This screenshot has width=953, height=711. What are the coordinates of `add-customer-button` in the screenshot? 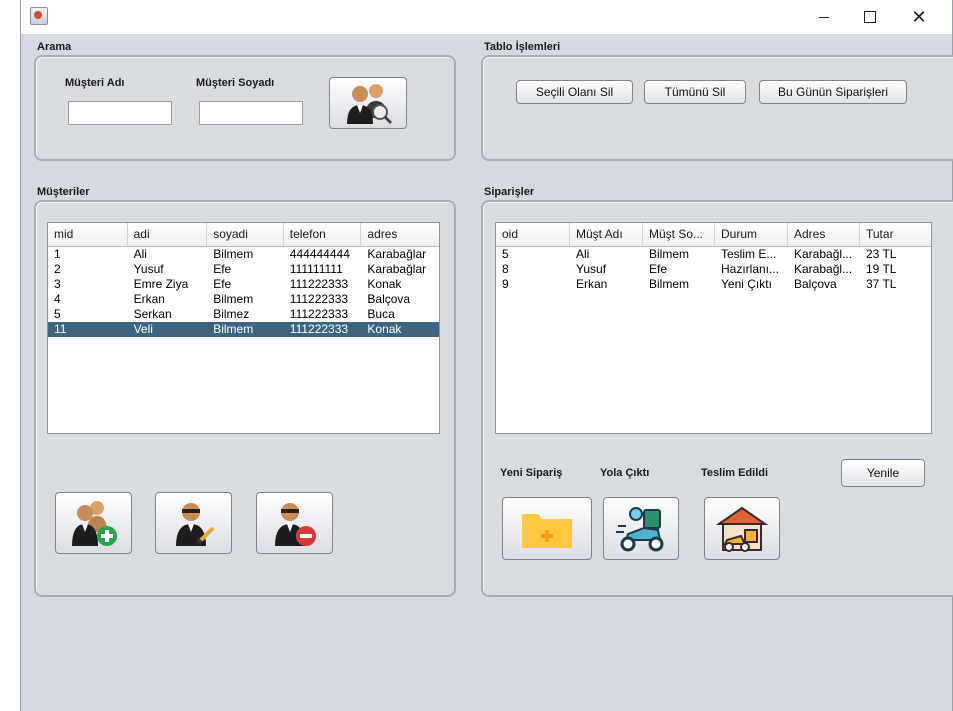 It's located at (93, 523).